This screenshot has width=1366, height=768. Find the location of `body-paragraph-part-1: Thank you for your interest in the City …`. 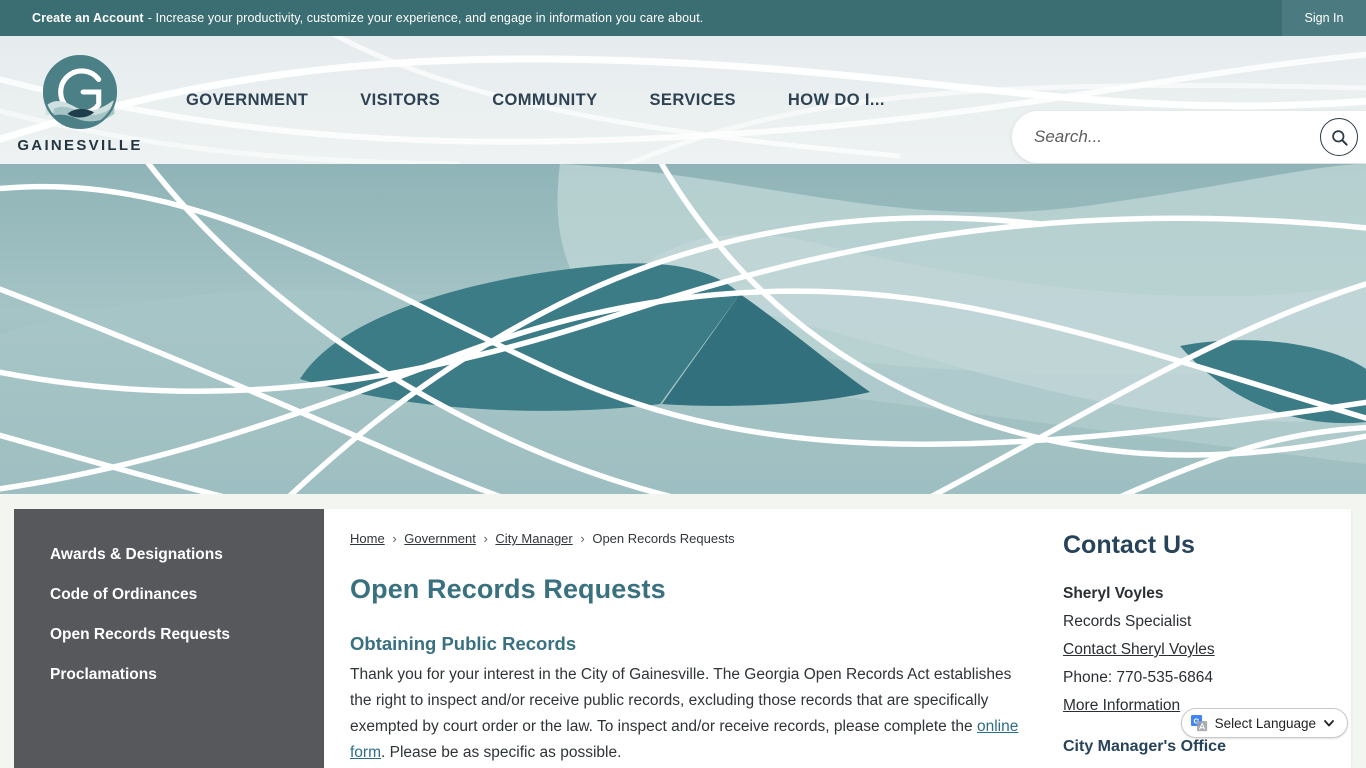

body-paragraph-part-1: Thank you for your interest in the City … is located at coordinates (681, 700).